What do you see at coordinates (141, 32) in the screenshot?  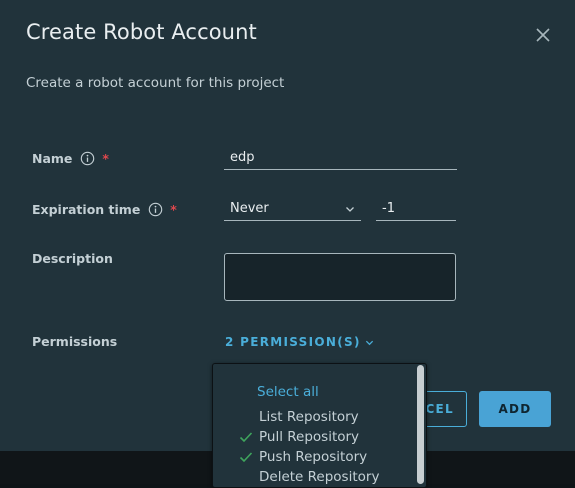 I see `dialog-title: Create Robot Account` at bounding box center [141, 32].